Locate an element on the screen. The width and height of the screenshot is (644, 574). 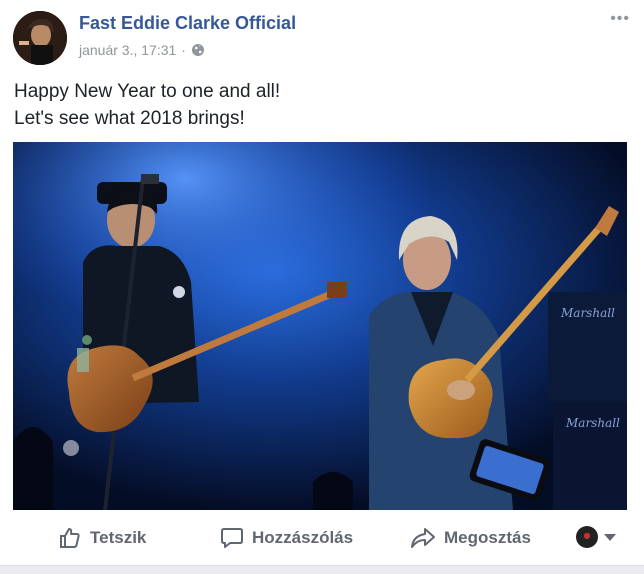
chevron-down-icon is located at coordinates (610, 537).